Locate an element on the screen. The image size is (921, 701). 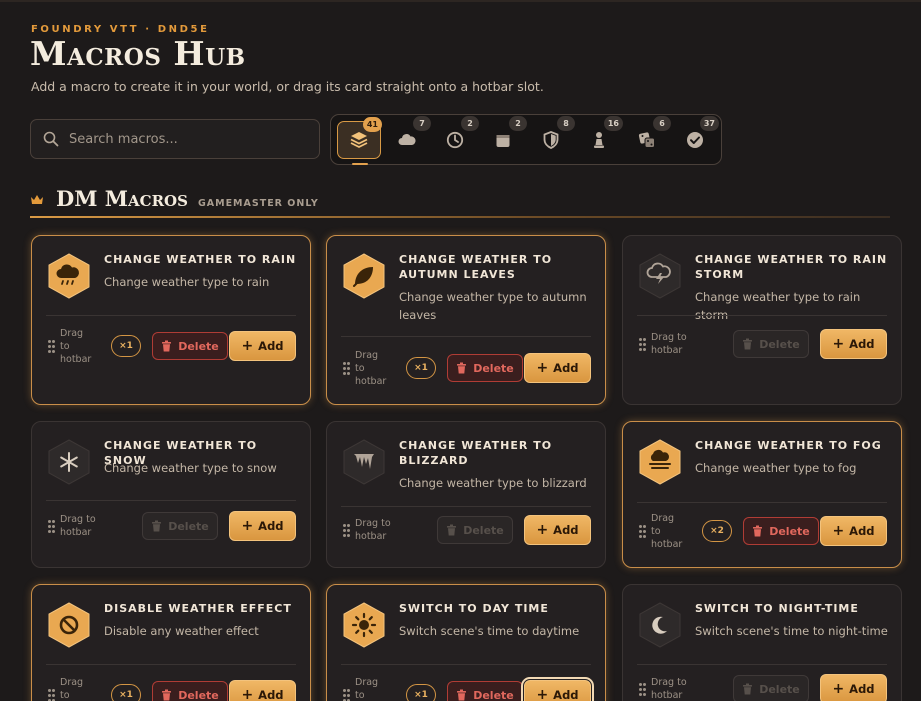
filter-items-button: 2 is located at coordinates (504, 137).